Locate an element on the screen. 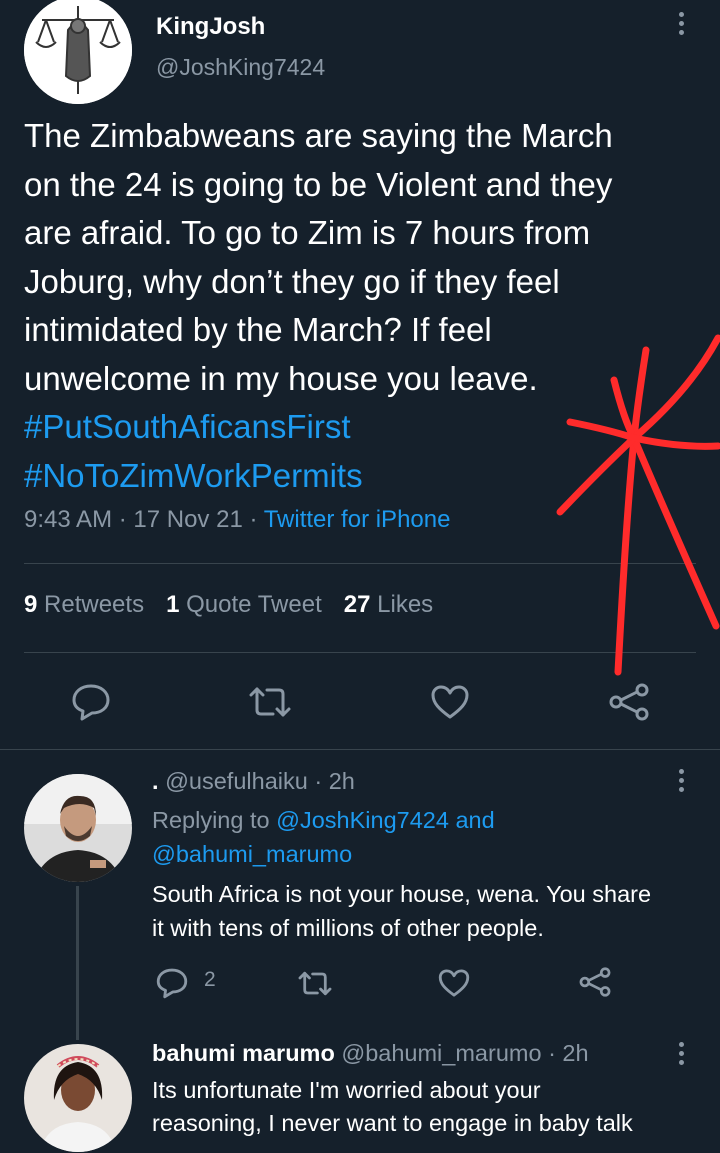 The image size is (720, 1153). tweet-source: Twitter for iPhone is located at coordinates (357, 519).